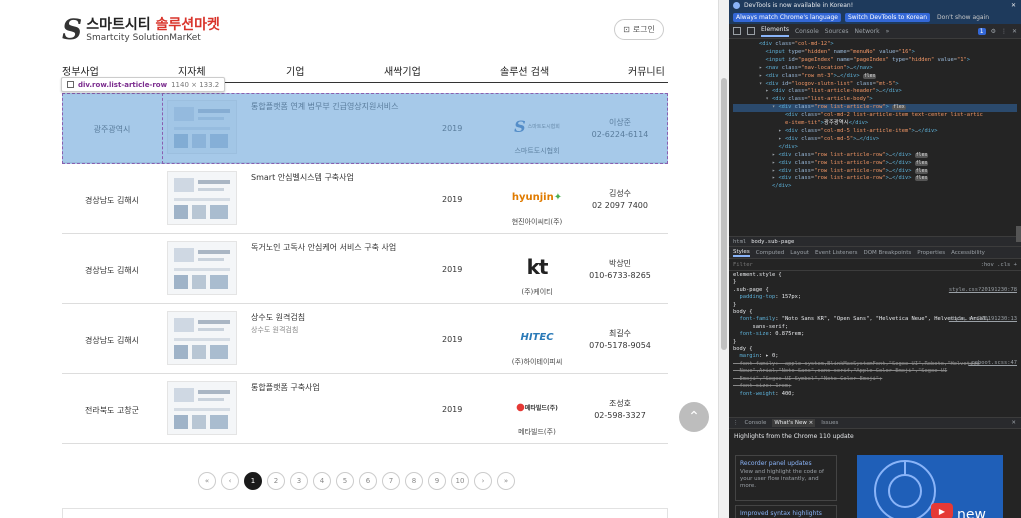  I want to click on pager-first-button: «, so click(207, 481).